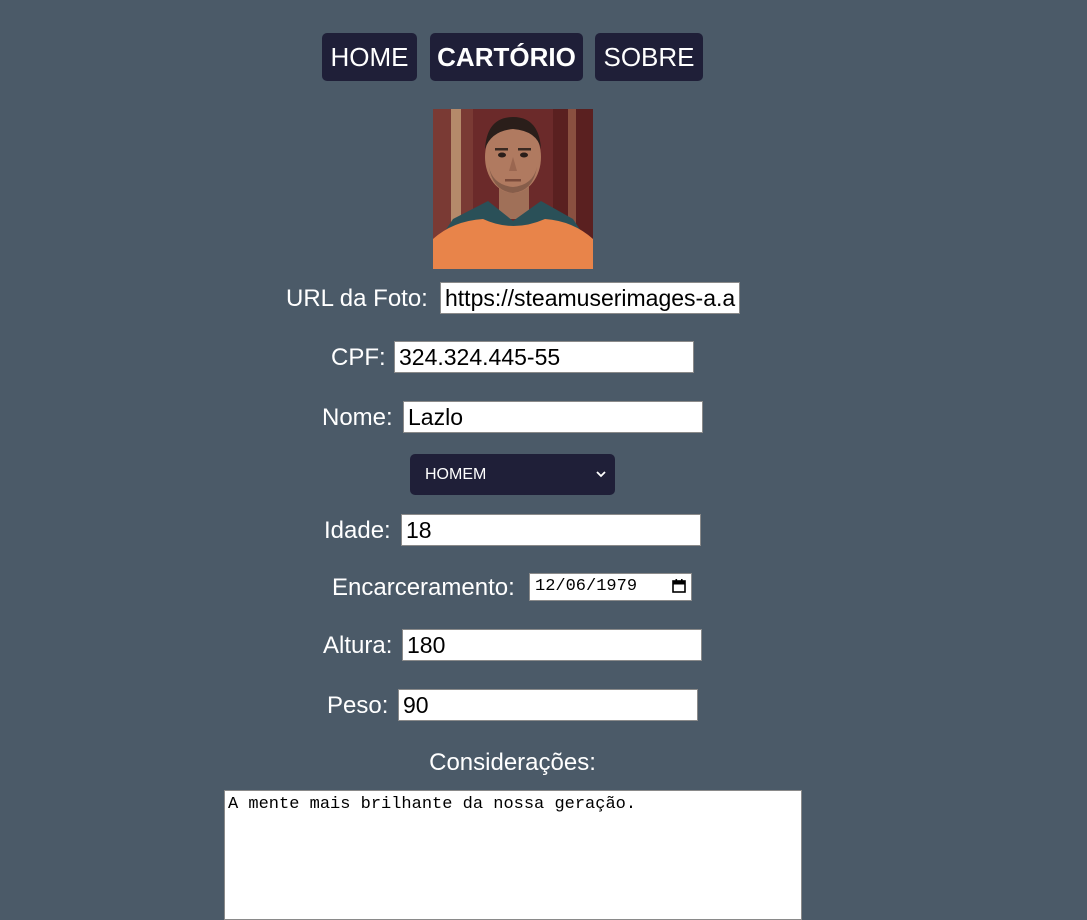  I want to click on peso-label: Peso:, so click(358, 705).